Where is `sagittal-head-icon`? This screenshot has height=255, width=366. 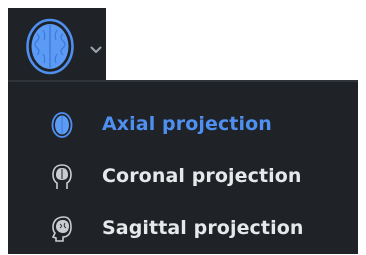 sagittal-head-icon is located at coordinates (61, 229).